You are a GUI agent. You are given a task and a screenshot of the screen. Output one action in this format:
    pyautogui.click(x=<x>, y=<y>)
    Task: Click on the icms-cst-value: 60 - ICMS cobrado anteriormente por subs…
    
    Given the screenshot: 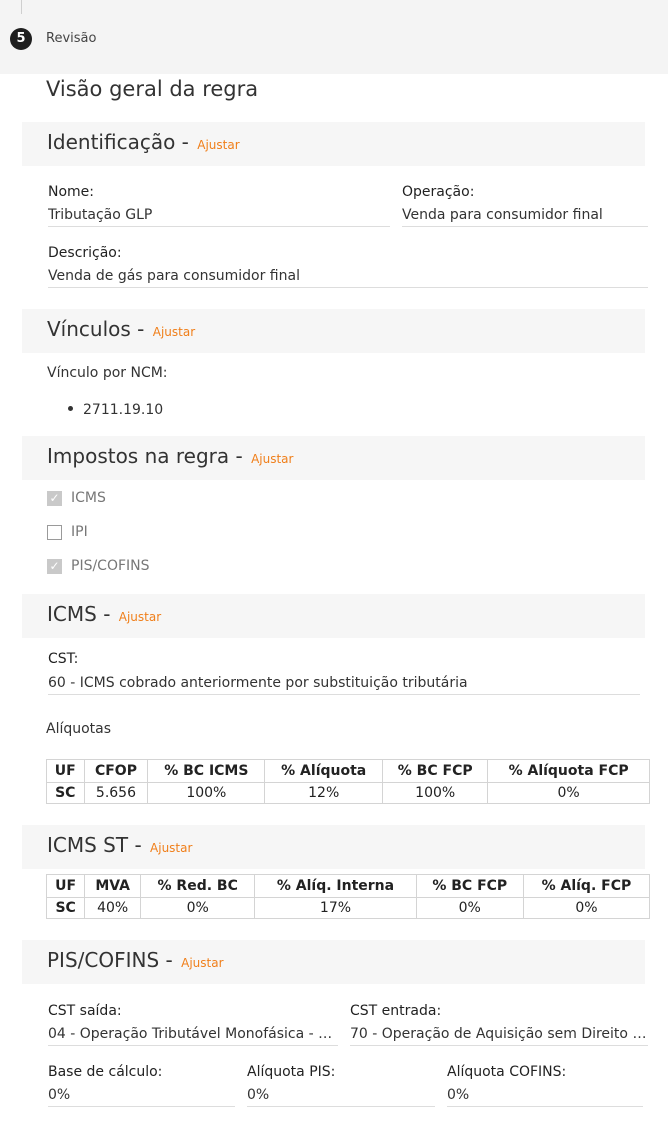 What is the action you would take?
    pyautogui.click(x=344, y=685)
    